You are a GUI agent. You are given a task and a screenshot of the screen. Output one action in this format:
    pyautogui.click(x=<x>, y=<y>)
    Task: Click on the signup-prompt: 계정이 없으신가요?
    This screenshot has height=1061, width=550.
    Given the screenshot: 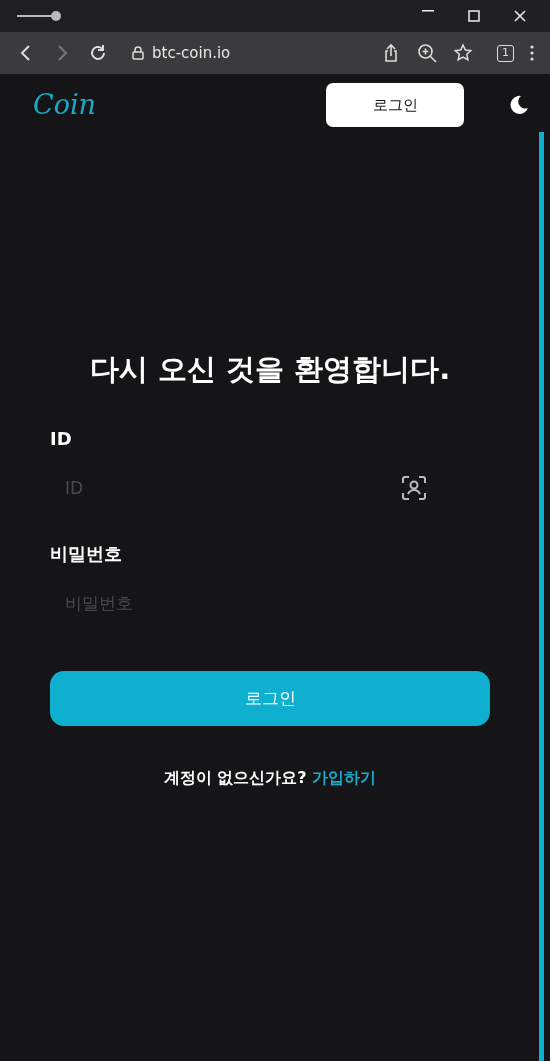 What is the action you would take?
    pyautogui.click(x=235, y=777)
    